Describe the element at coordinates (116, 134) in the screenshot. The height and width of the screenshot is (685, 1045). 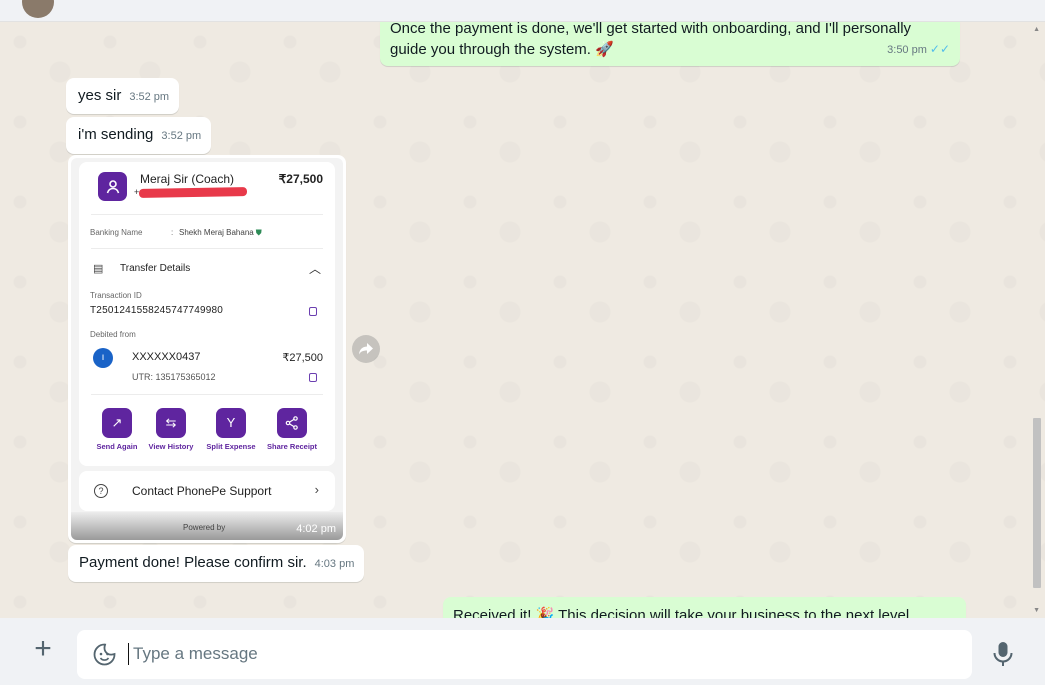
I see `message-text: i'm sending` at that location.